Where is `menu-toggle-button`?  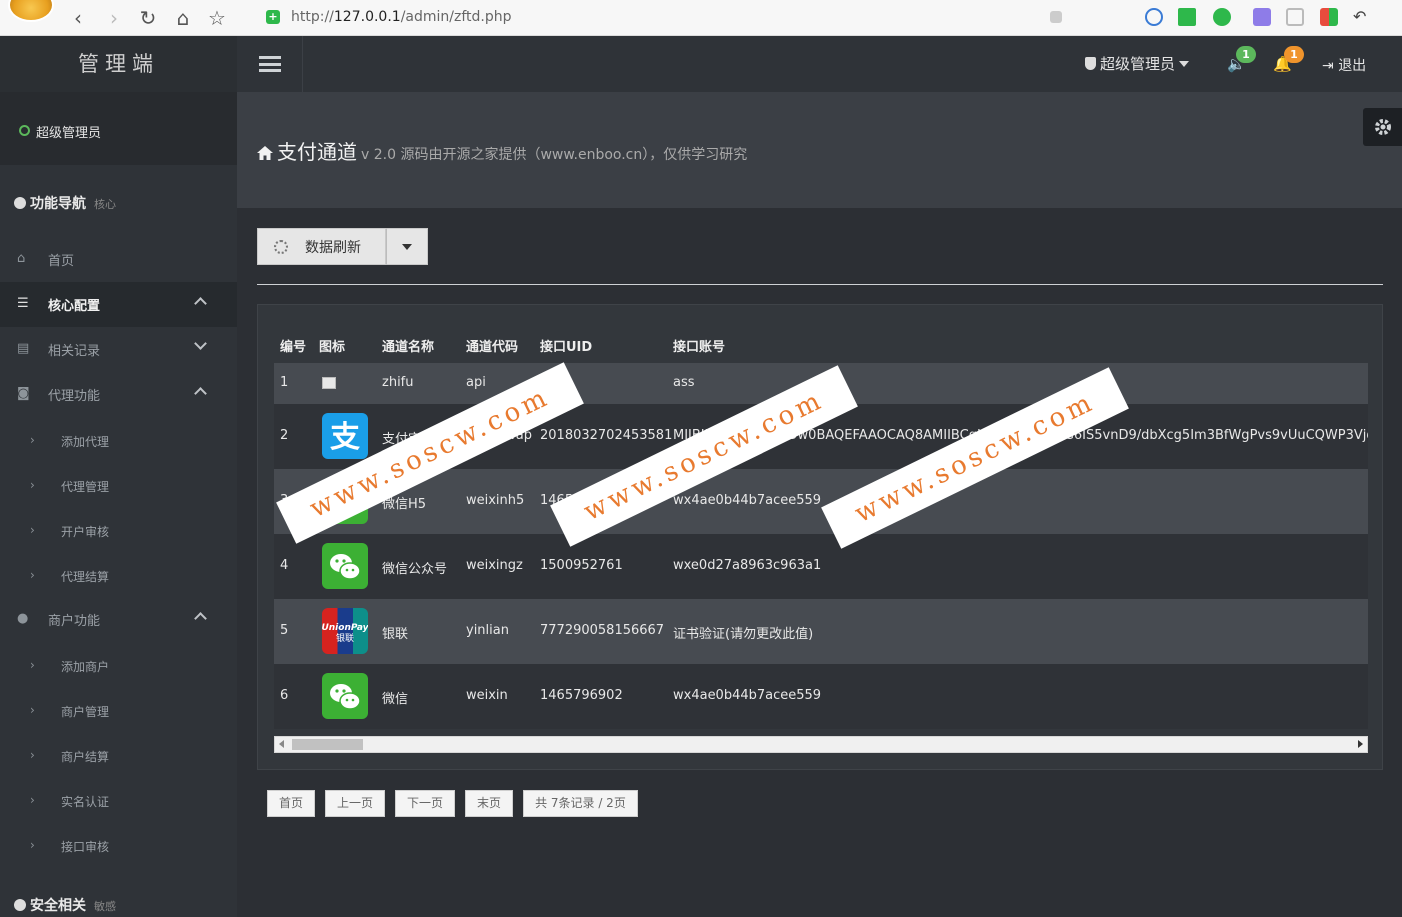 menu-toggle-button is located at coordinates (270, 64).